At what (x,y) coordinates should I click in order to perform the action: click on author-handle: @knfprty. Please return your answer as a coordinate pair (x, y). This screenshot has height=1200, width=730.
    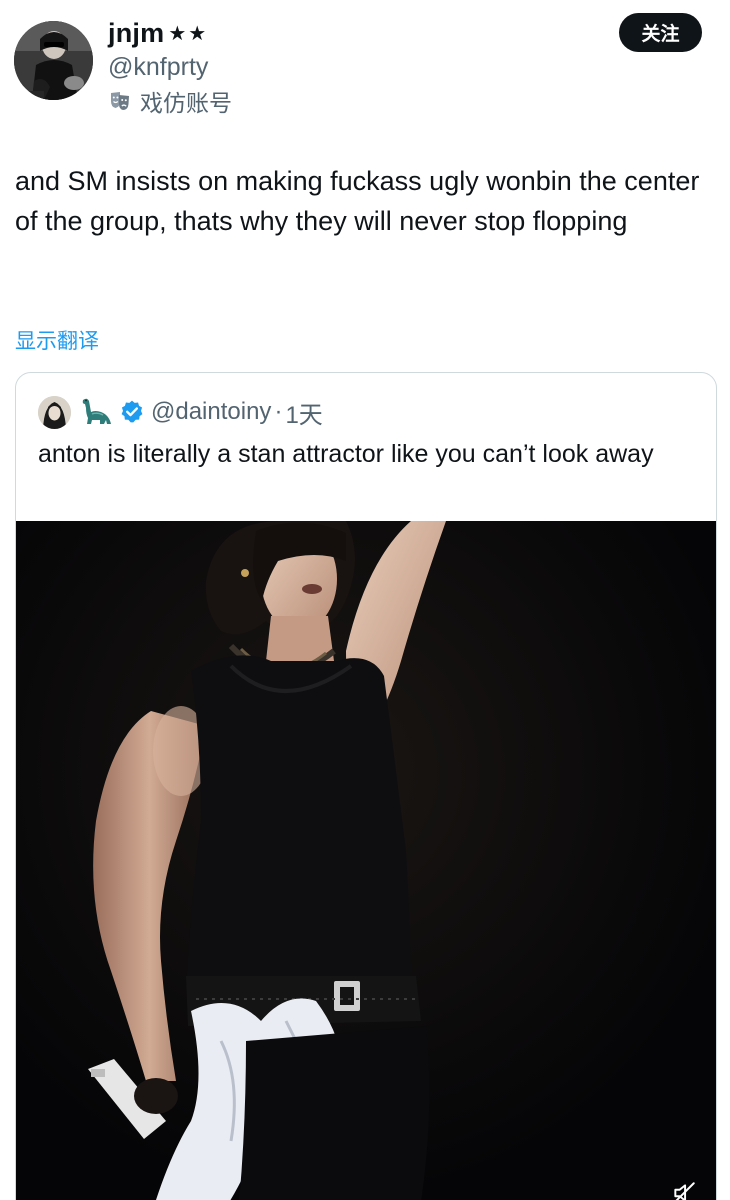
    Looking at the image, I should click on (170, 67).